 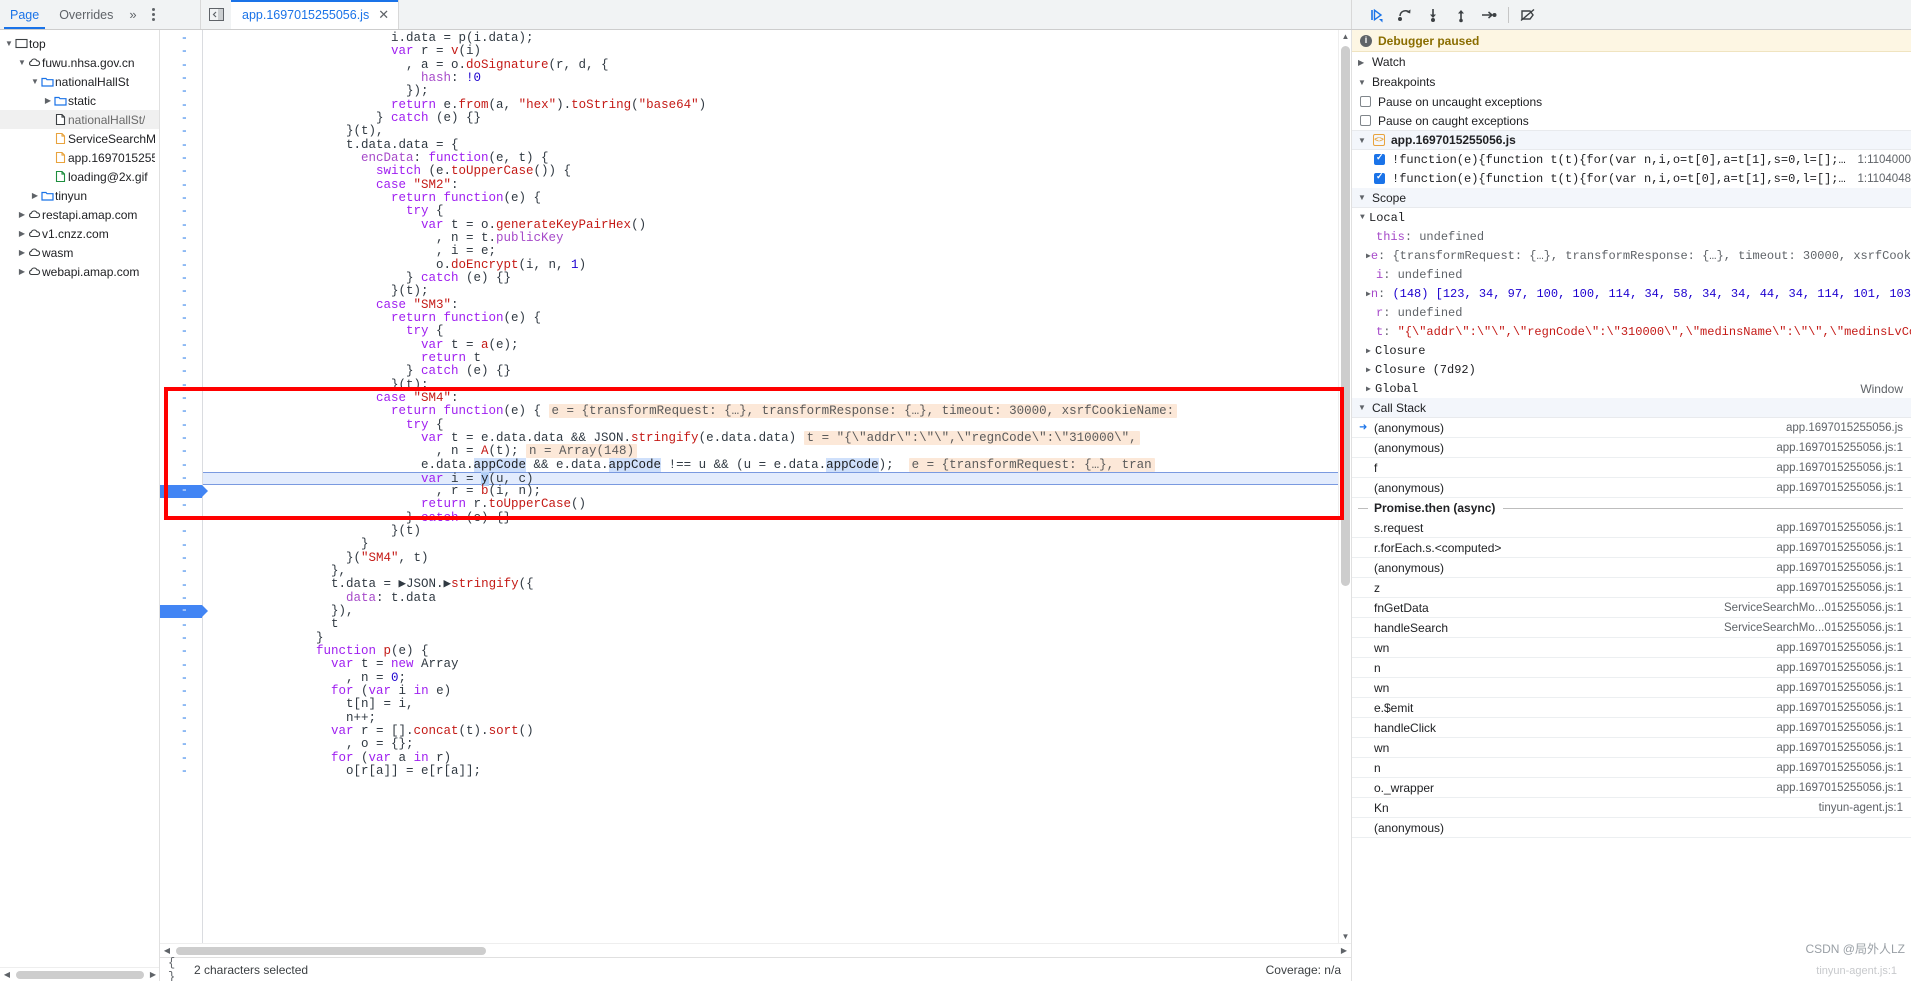 What do you see at coordinates (770, 651) in the screenshot?
I see `code-line: function p(e) {` at bounding box center [770, 651].